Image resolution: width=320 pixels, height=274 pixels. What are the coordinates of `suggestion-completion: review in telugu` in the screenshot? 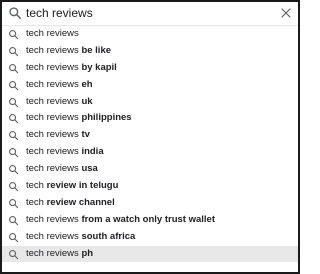 It's located at (82, 185).